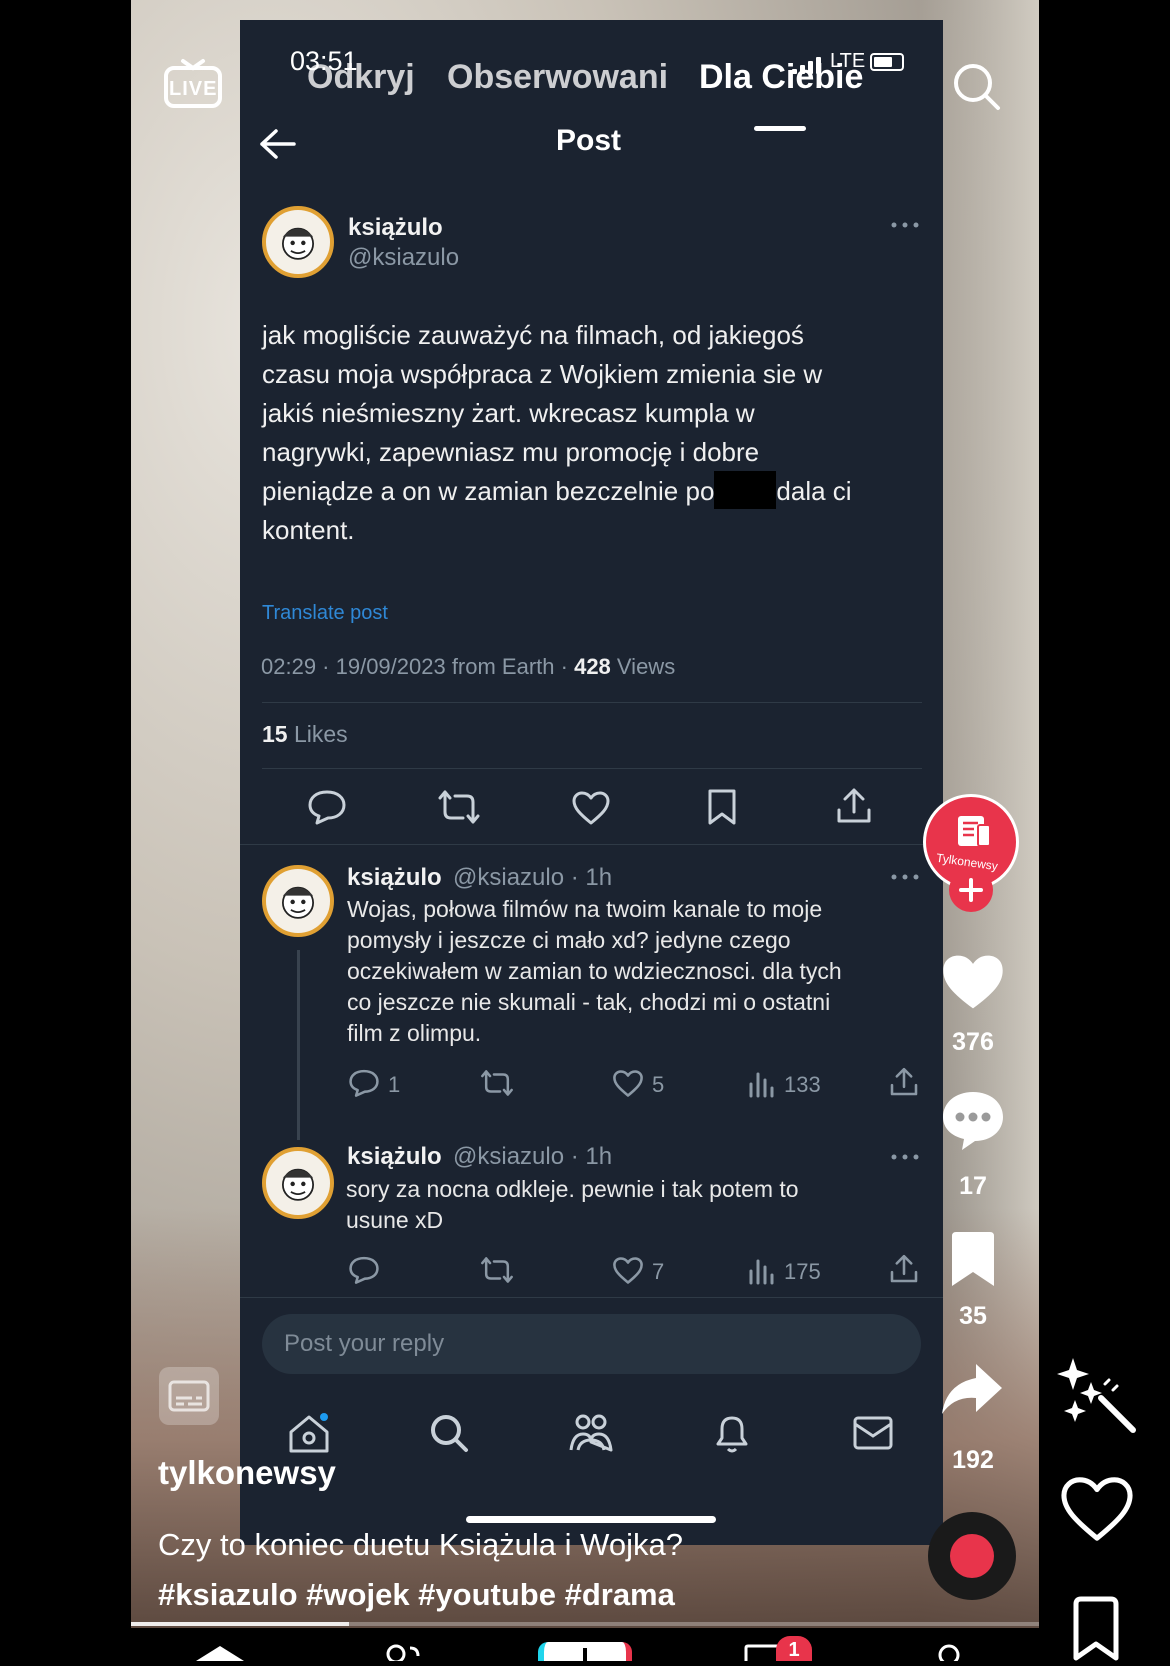 This screenshot has height=1666, width=1170. I want to click on repost-button, so click(459, 809).